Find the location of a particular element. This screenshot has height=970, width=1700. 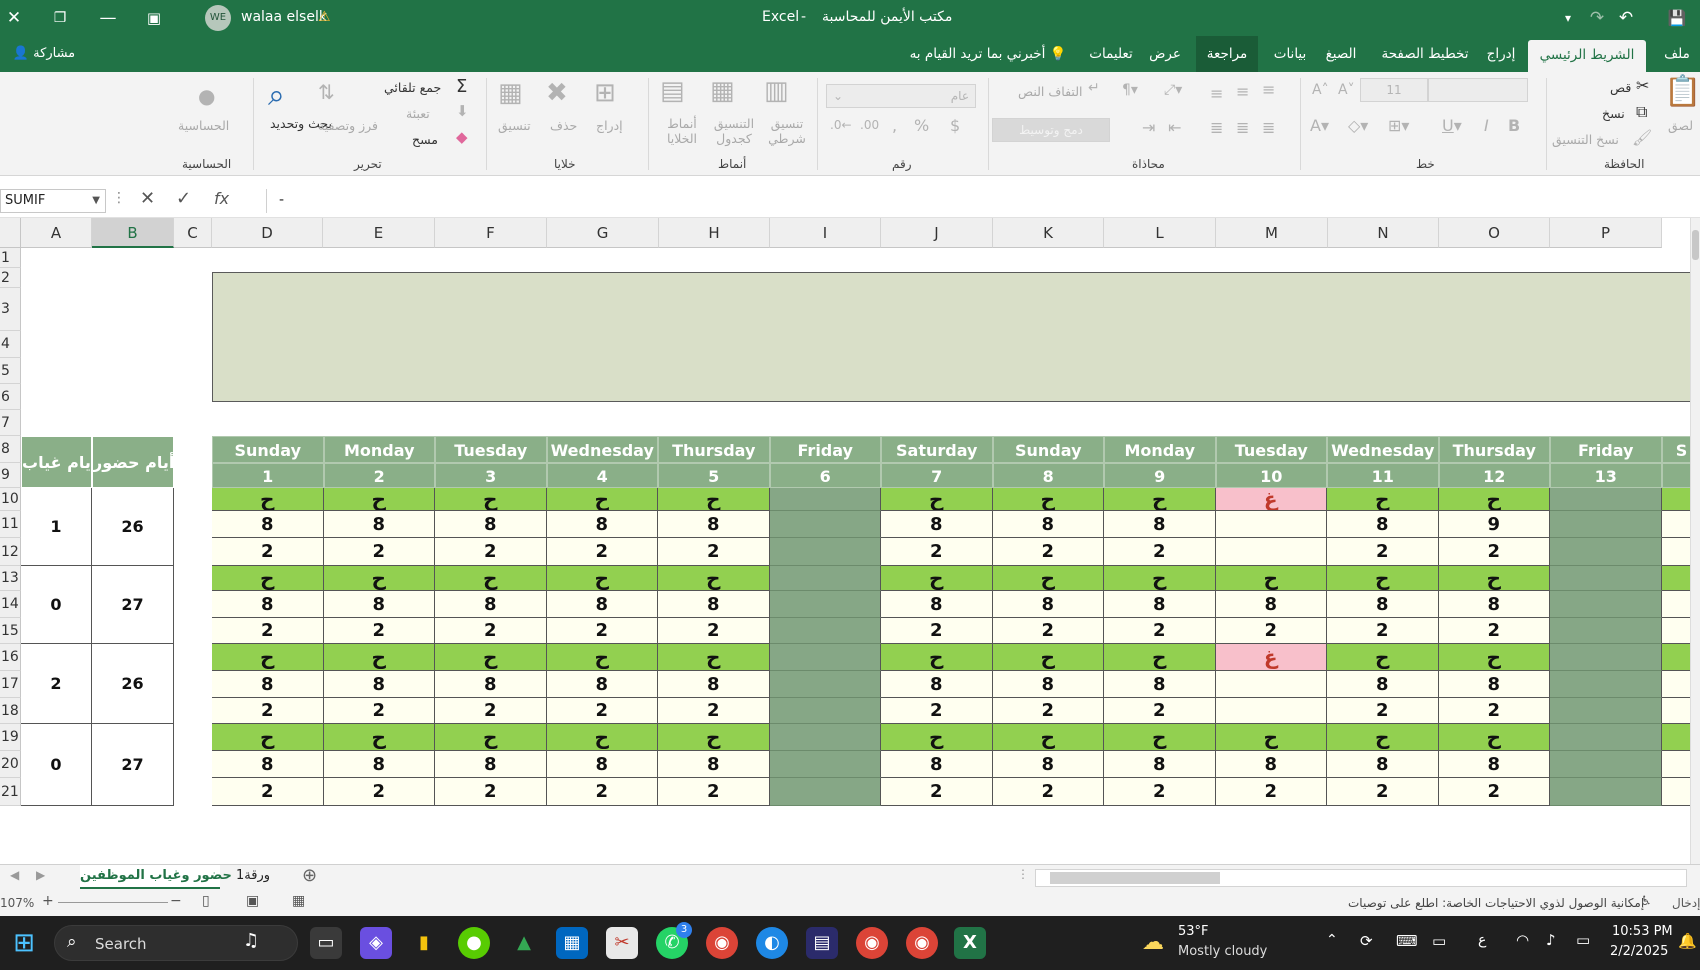

column-header-l: L is located at coordinates (1160, 233).